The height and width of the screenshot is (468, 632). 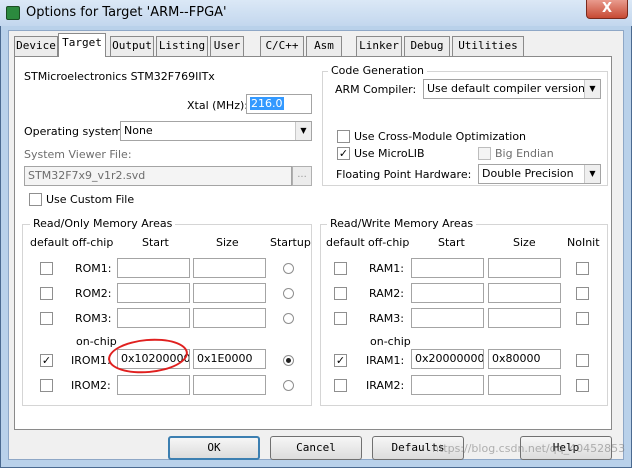 What do you see at coordinates (340, 293) in the screenshot?
I see `ram2-default-checkbox` at bounding box center [340, 293].